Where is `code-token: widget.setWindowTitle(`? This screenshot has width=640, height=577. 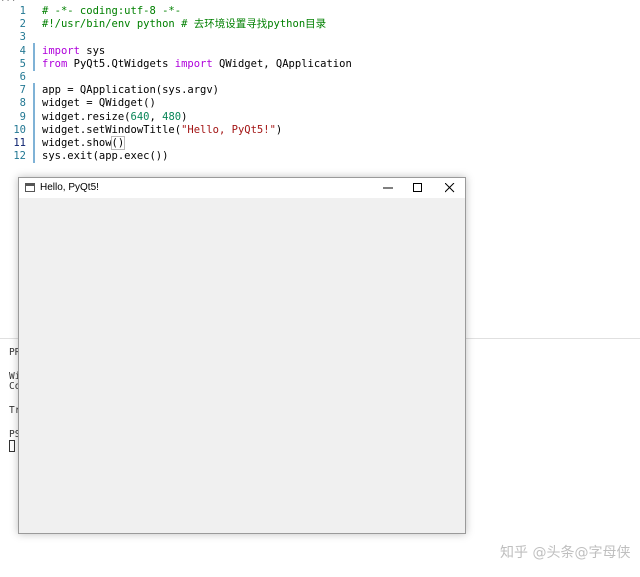 code-token: widget.setWindowTitle( is located at coordinates (112, 129).